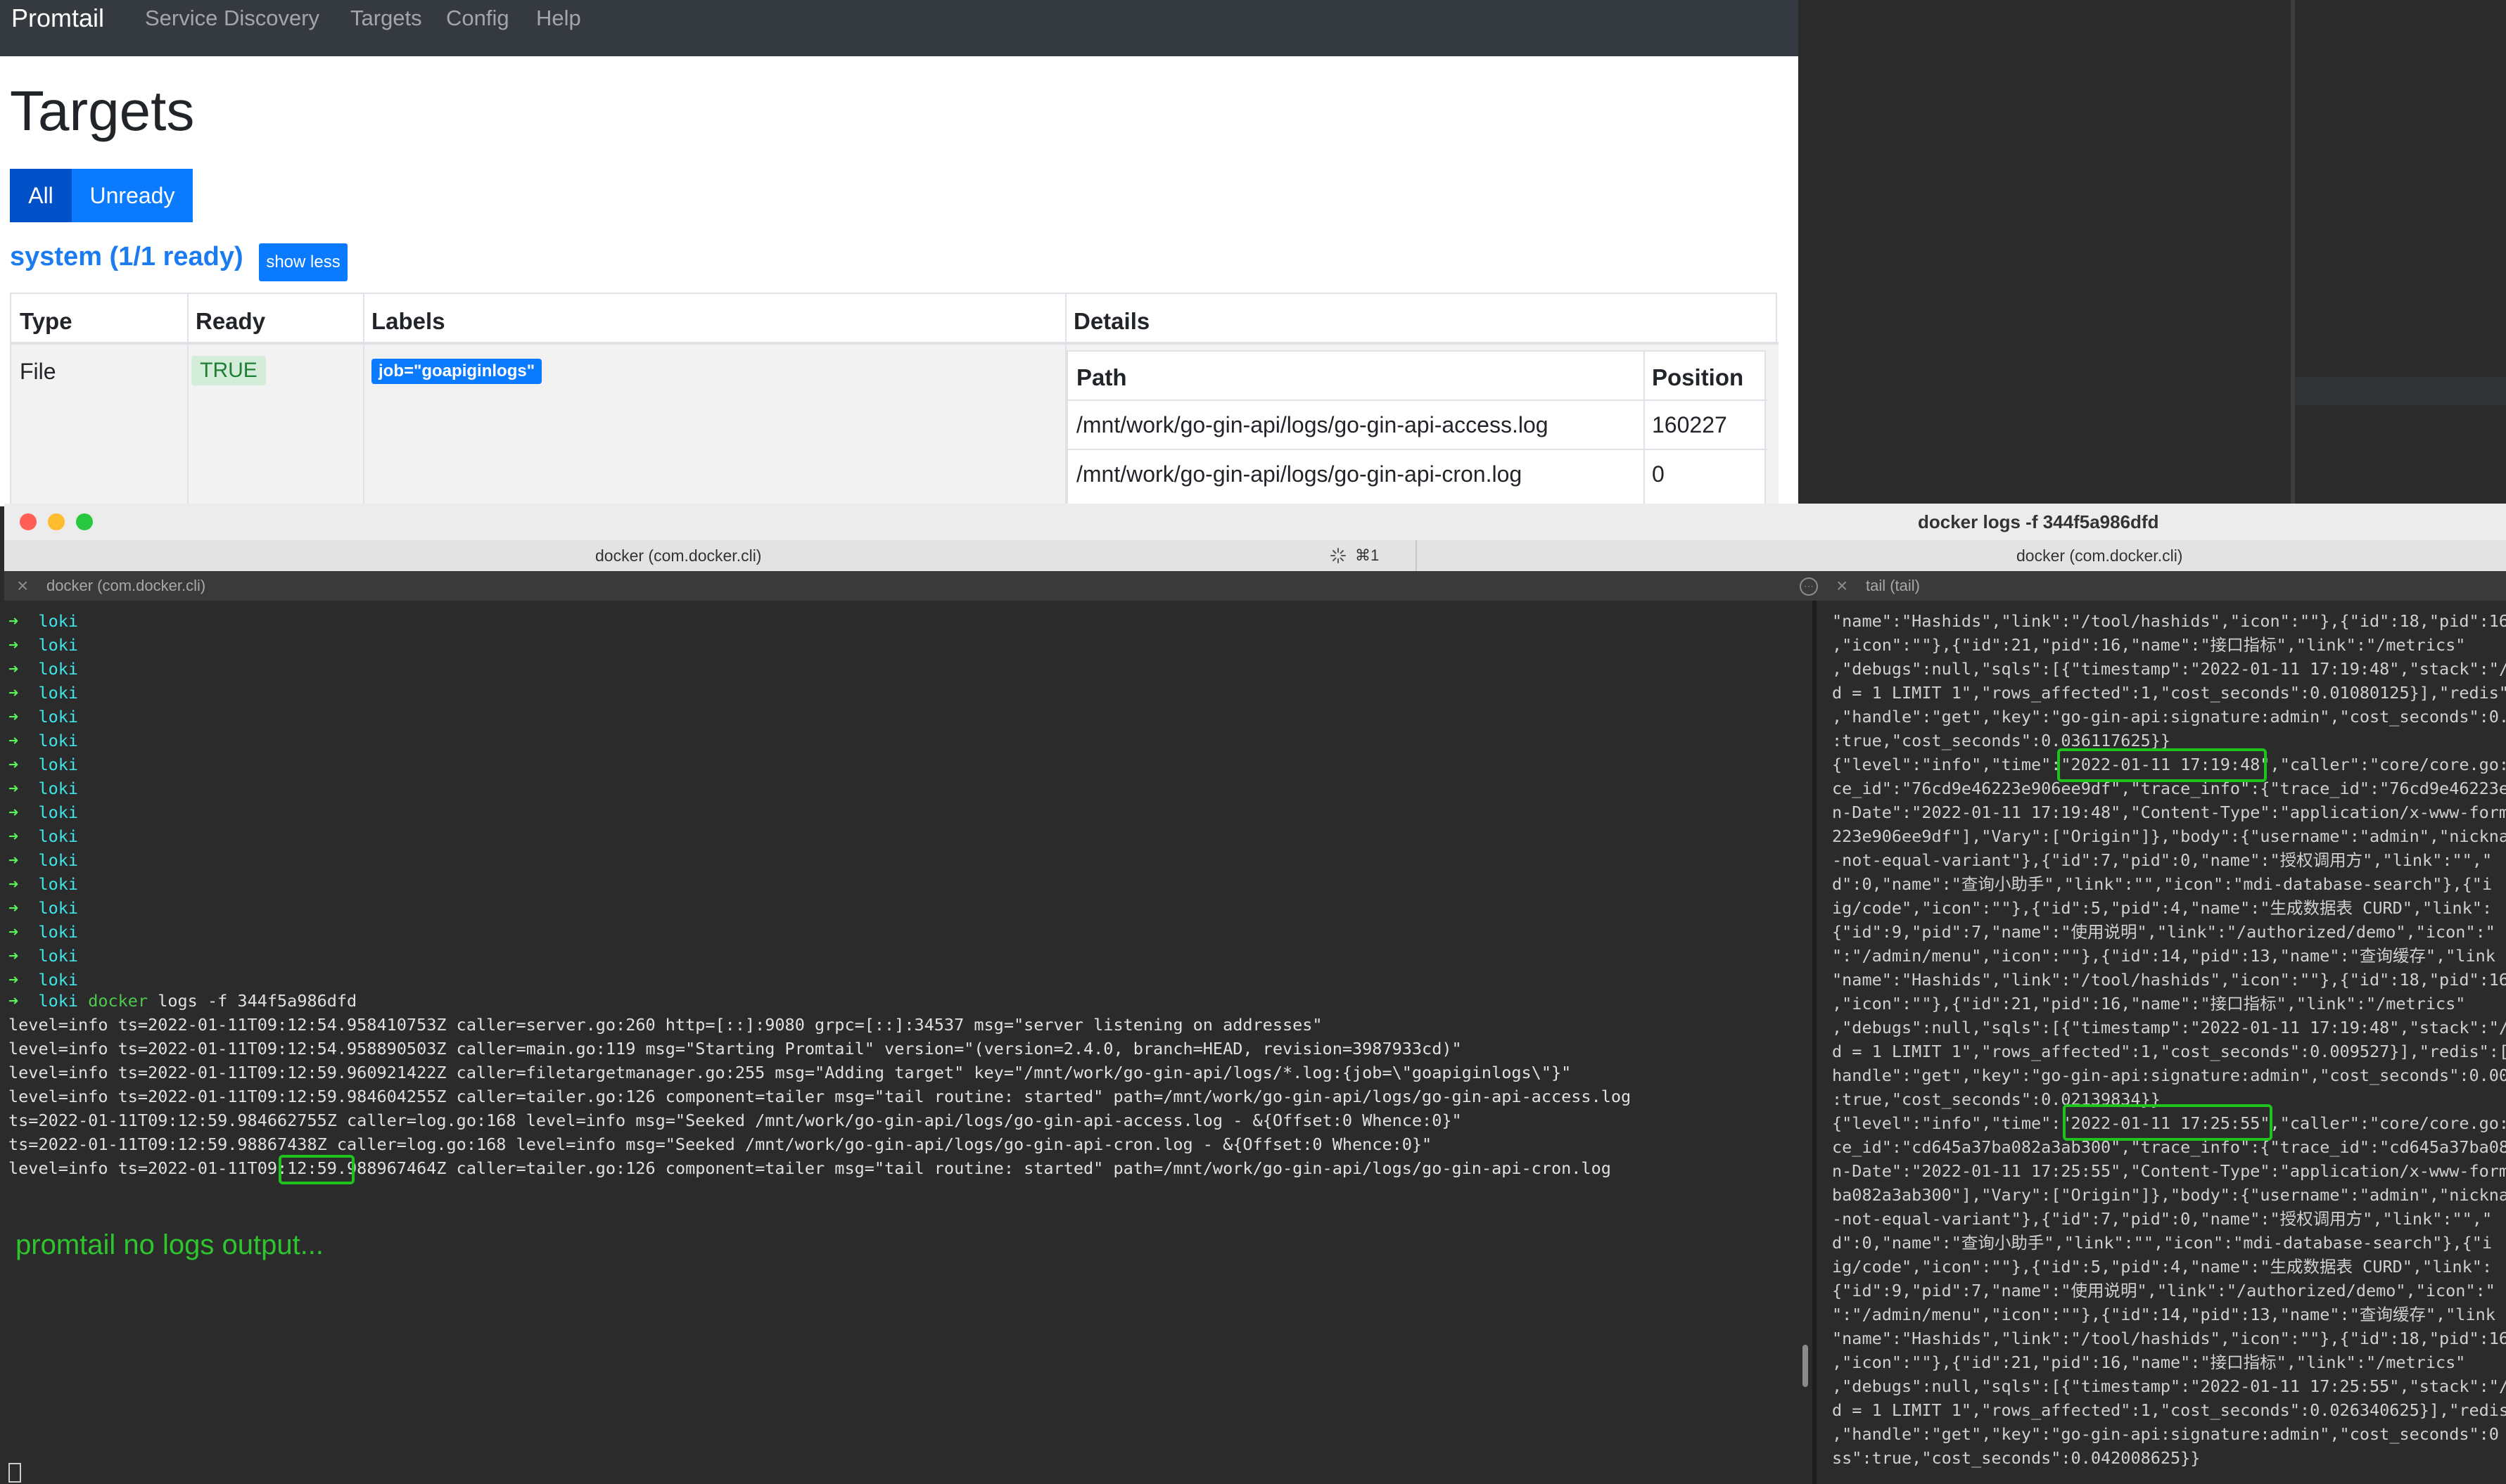 The image size is (2506, 1484). Describe the element at coordinates (38, 372) in the screenshot. I see `target-type: File` at that location.